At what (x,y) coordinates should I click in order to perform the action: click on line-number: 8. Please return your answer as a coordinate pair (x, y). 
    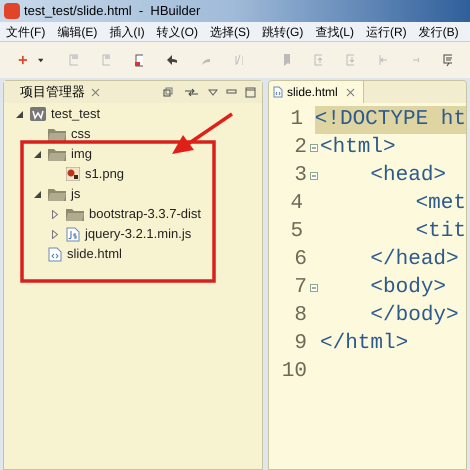
    Looking at the image, I should click on (300, 316).